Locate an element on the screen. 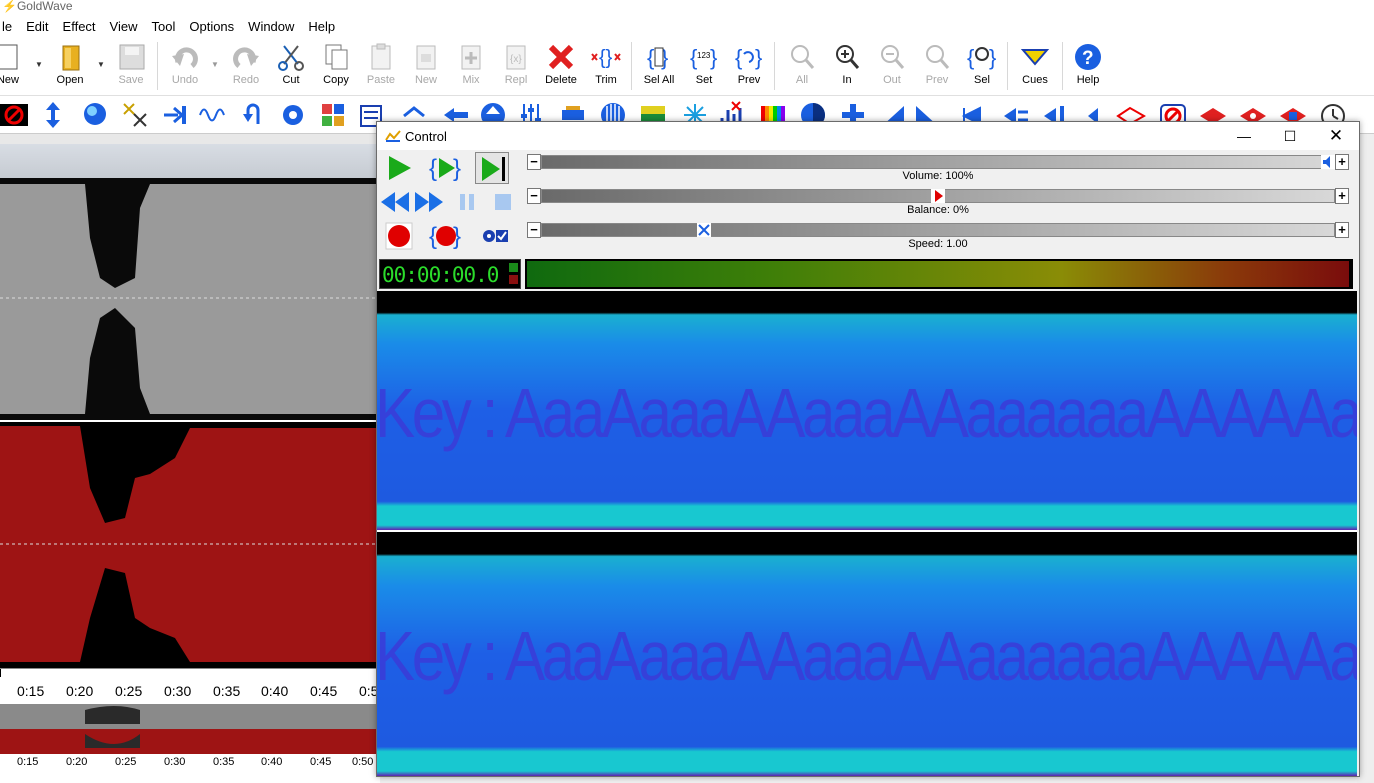 The height and width of the screenshot is (783, 1374). record-selection-button: {} is located at coordinates (446, 236).